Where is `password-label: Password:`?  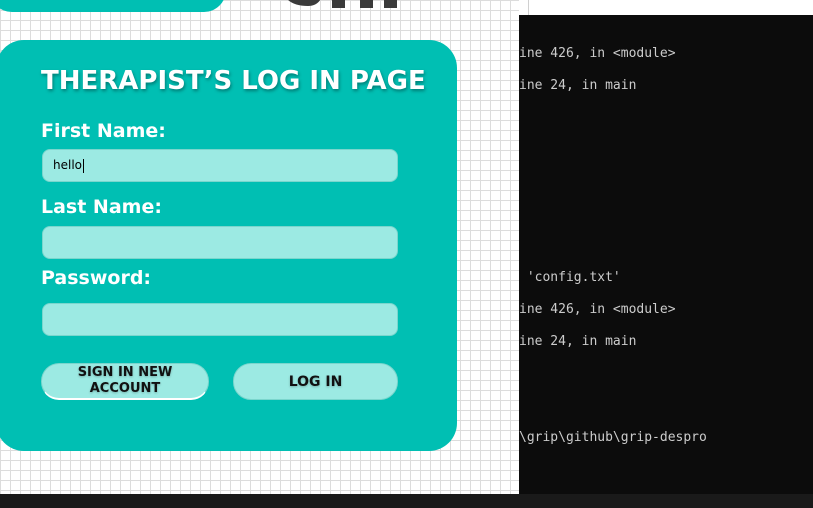
password-label: Password: is located at coordinates (96, 278).